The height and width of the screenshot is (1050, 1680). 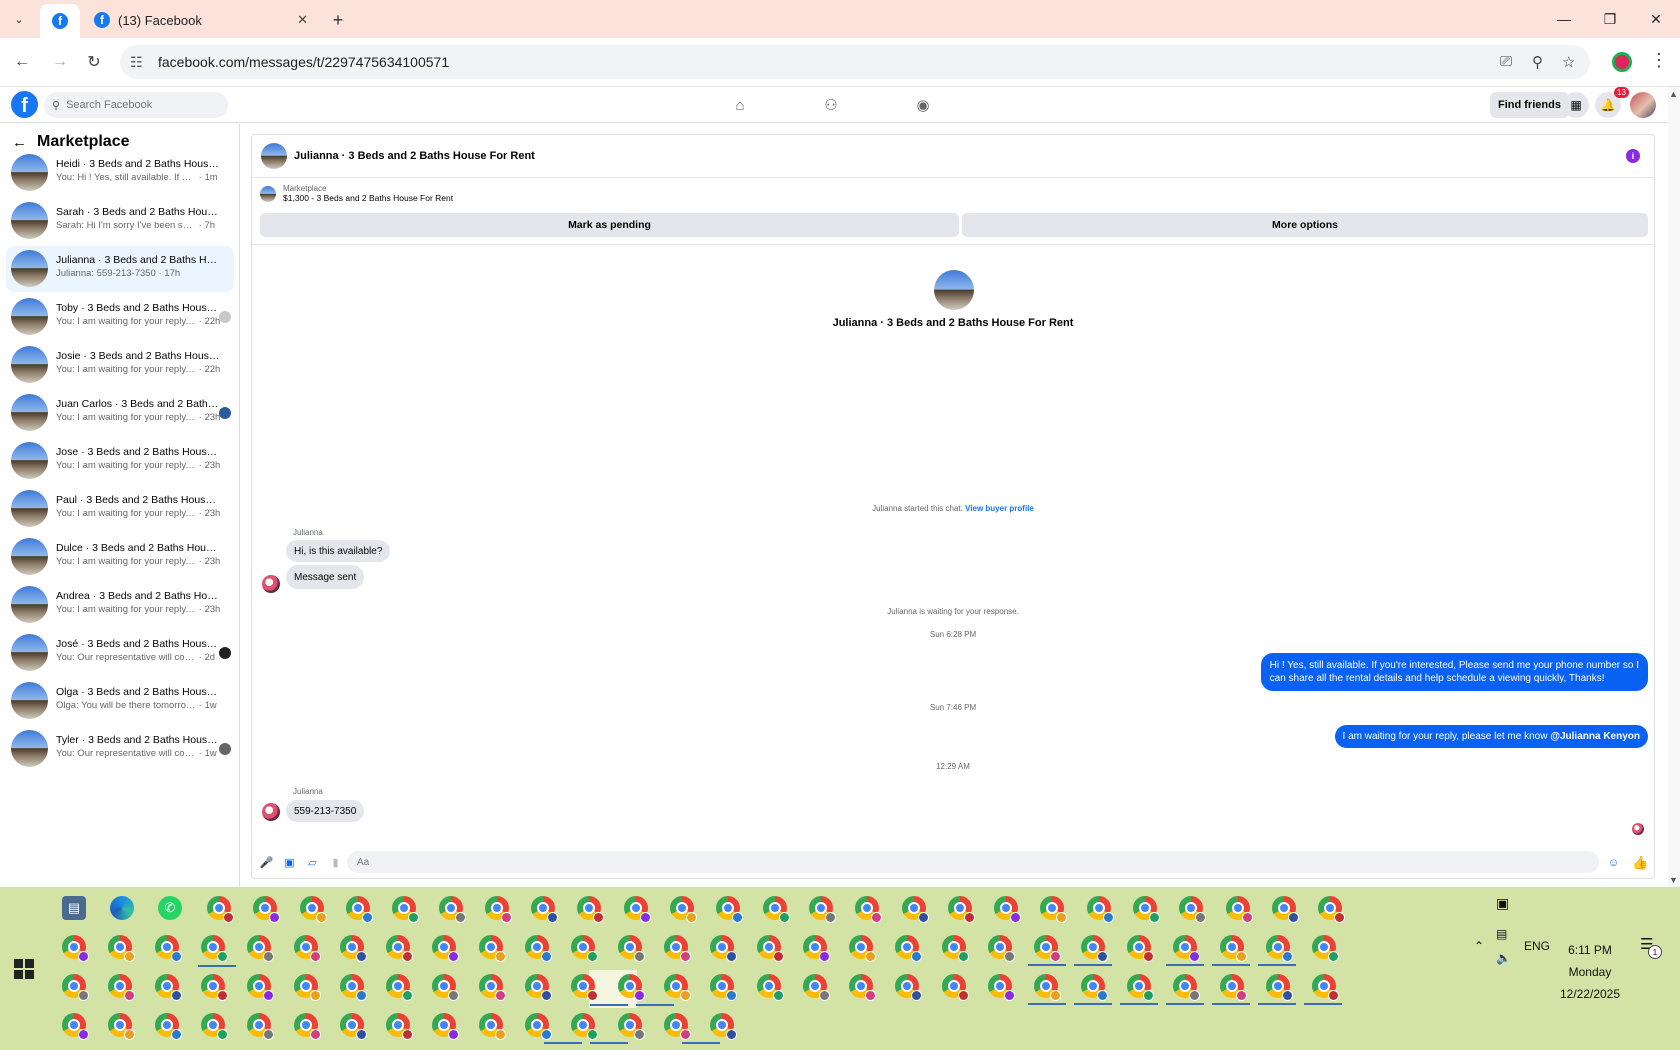 What do you see at coordinates (1633, 156) in the screenshot?
I see `info-icon: i` at bounding box center [1633, 156].